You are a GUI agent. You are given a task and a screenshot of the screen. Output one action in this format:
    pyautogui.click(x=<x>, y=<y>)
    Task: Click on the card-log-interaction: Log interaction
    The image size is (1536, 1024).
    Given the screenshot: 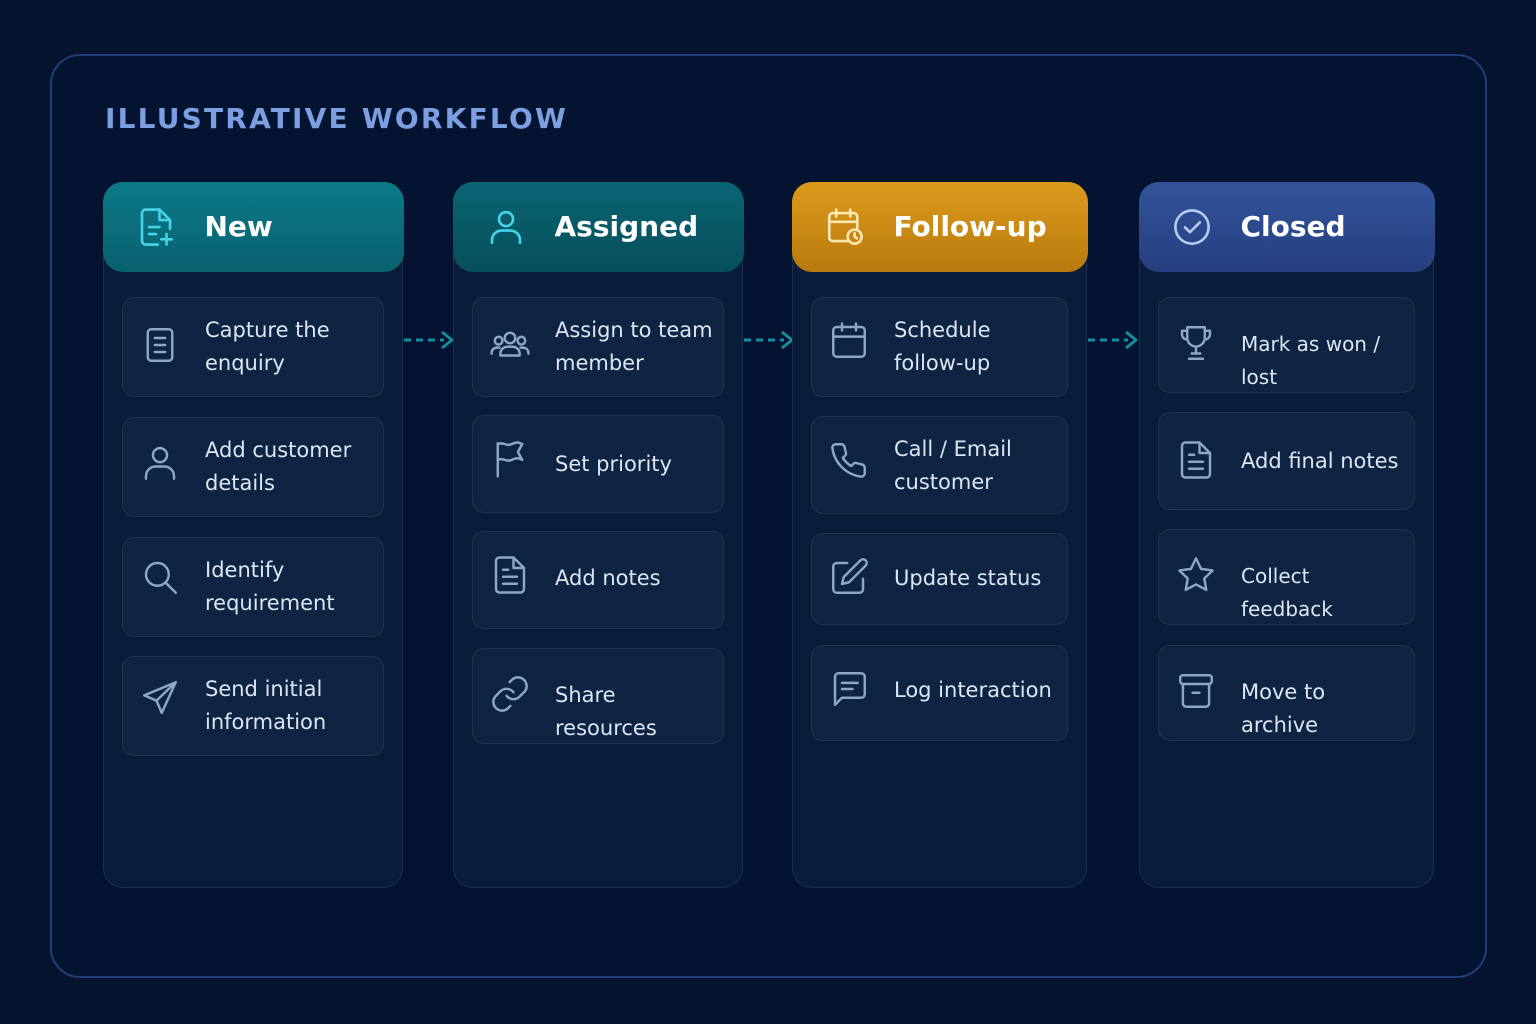 What is the action you would take?
    pyautogui.click(x=939, y=693)
    